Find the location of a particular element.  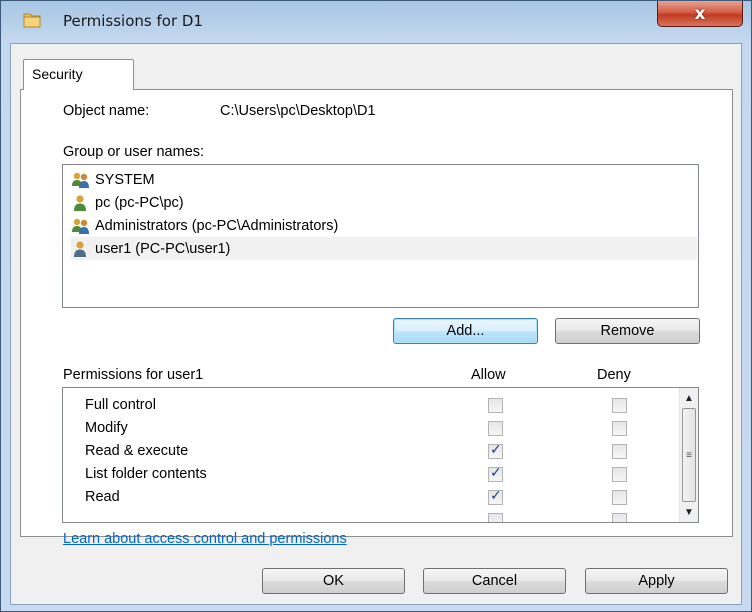

cancel-button: Cancel is located at coordinates (494, 581).